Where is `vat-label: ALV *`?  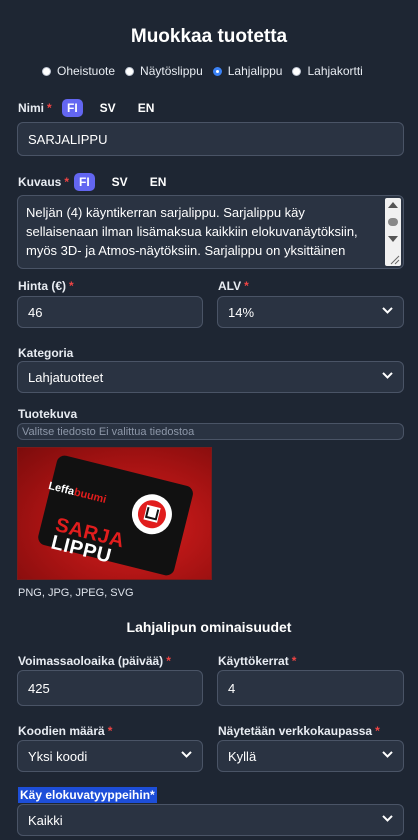 vat-label: ALV * is located at coordinates (233, 286).